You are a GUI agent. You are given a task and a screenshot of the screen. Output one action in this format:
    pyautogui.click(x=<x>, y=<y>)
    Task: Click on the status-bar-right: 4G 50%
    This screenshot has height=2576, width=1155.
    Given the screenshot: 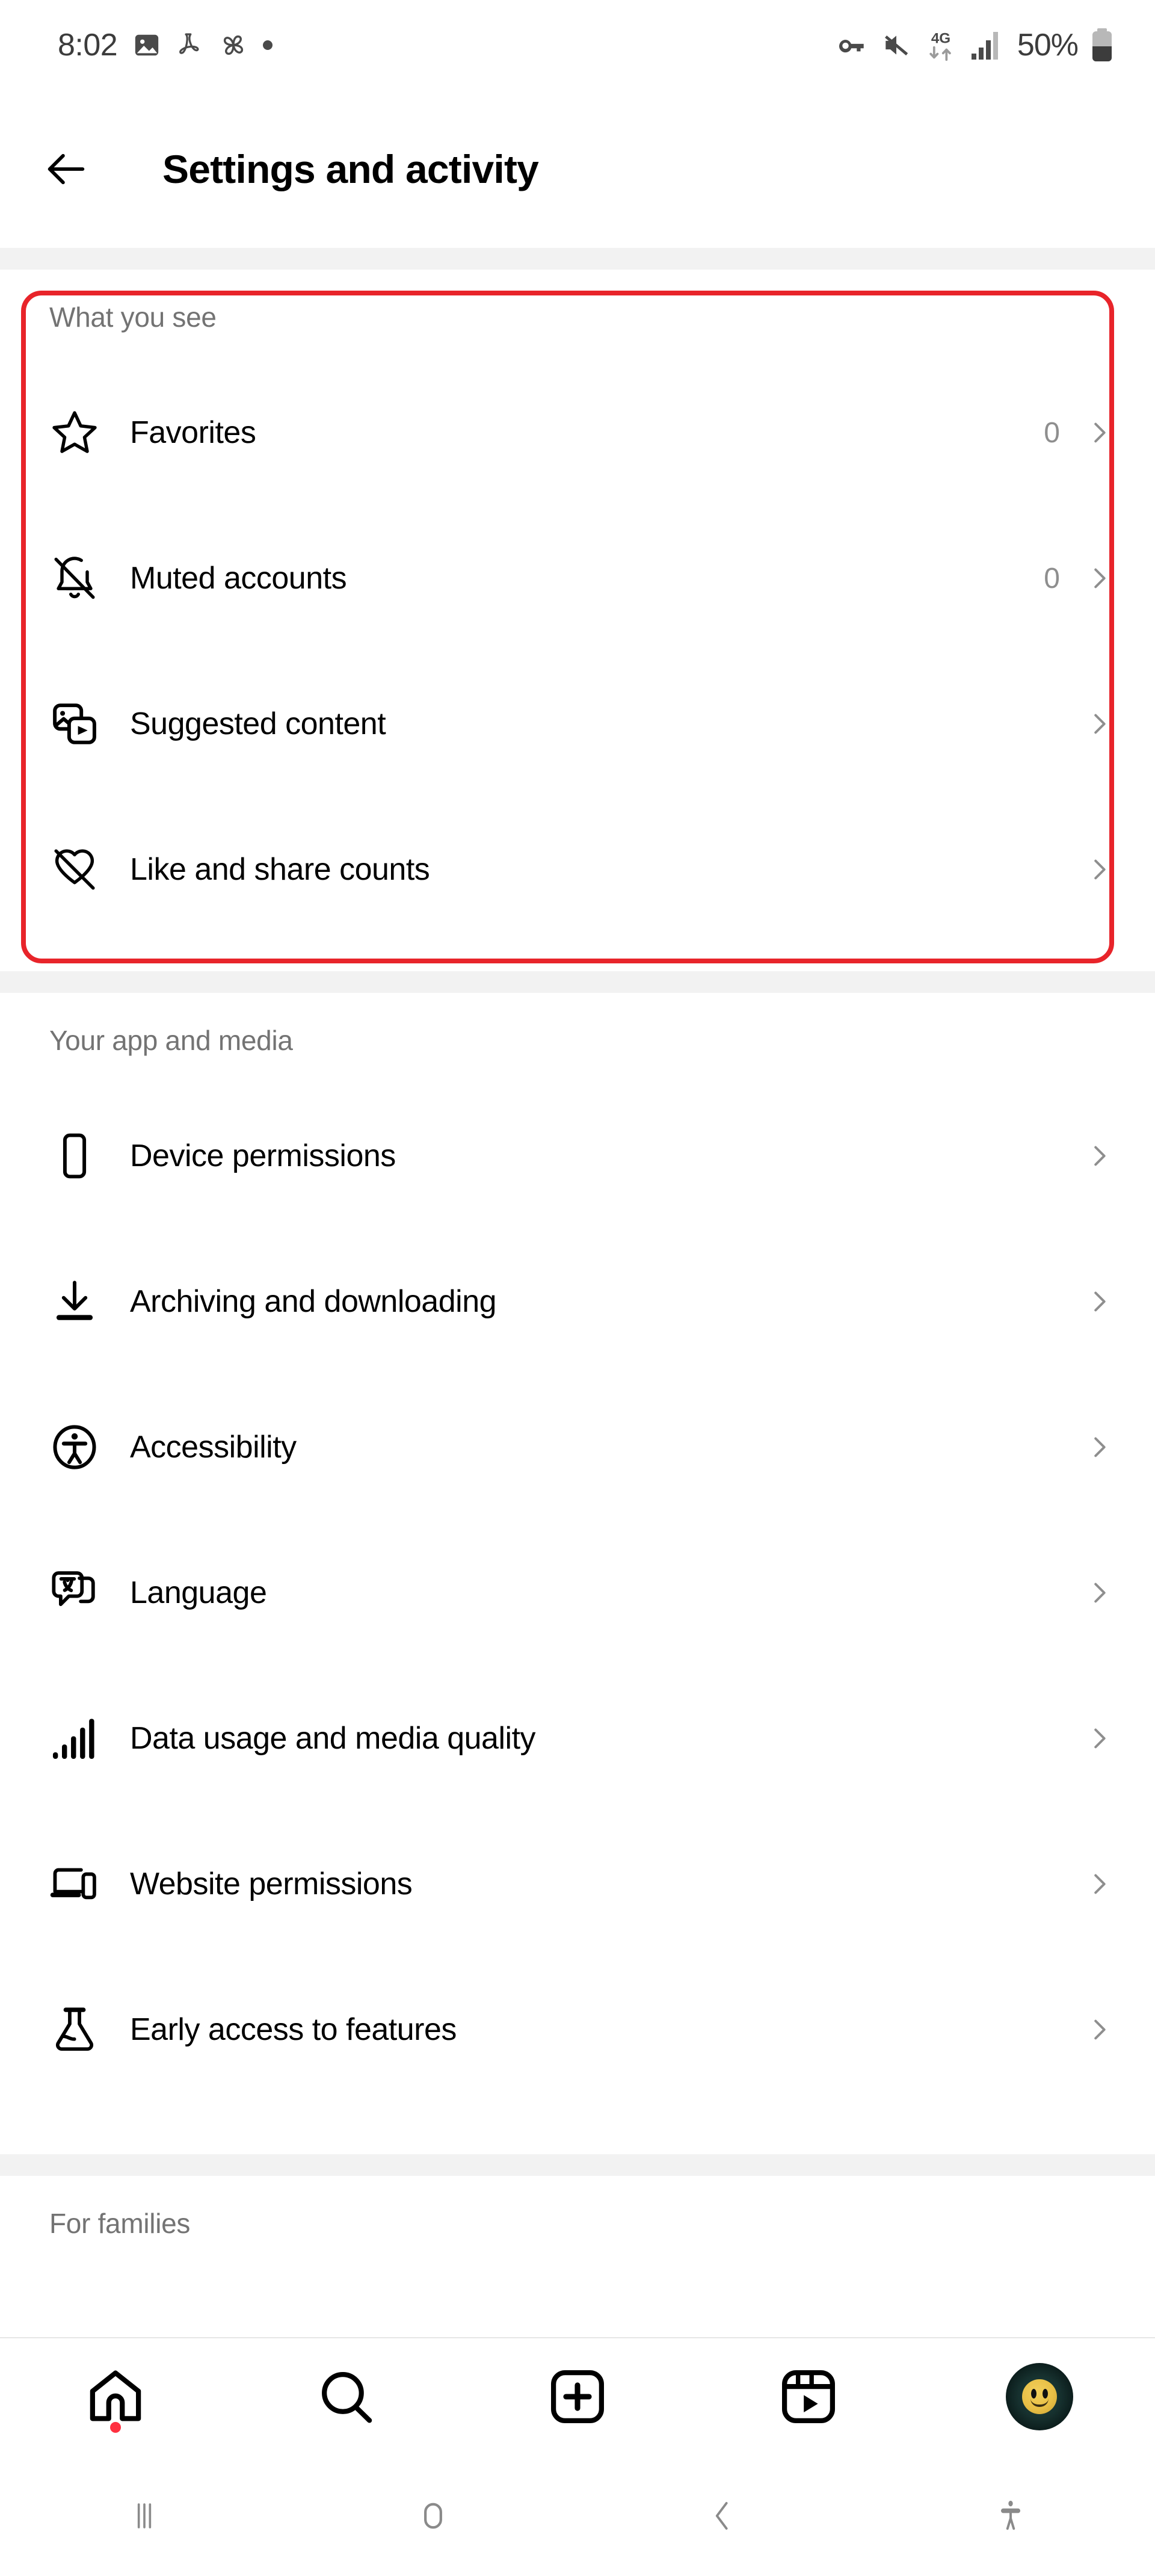 What is the action you would take?
    pyautogui.click(x=976, y=45)
    